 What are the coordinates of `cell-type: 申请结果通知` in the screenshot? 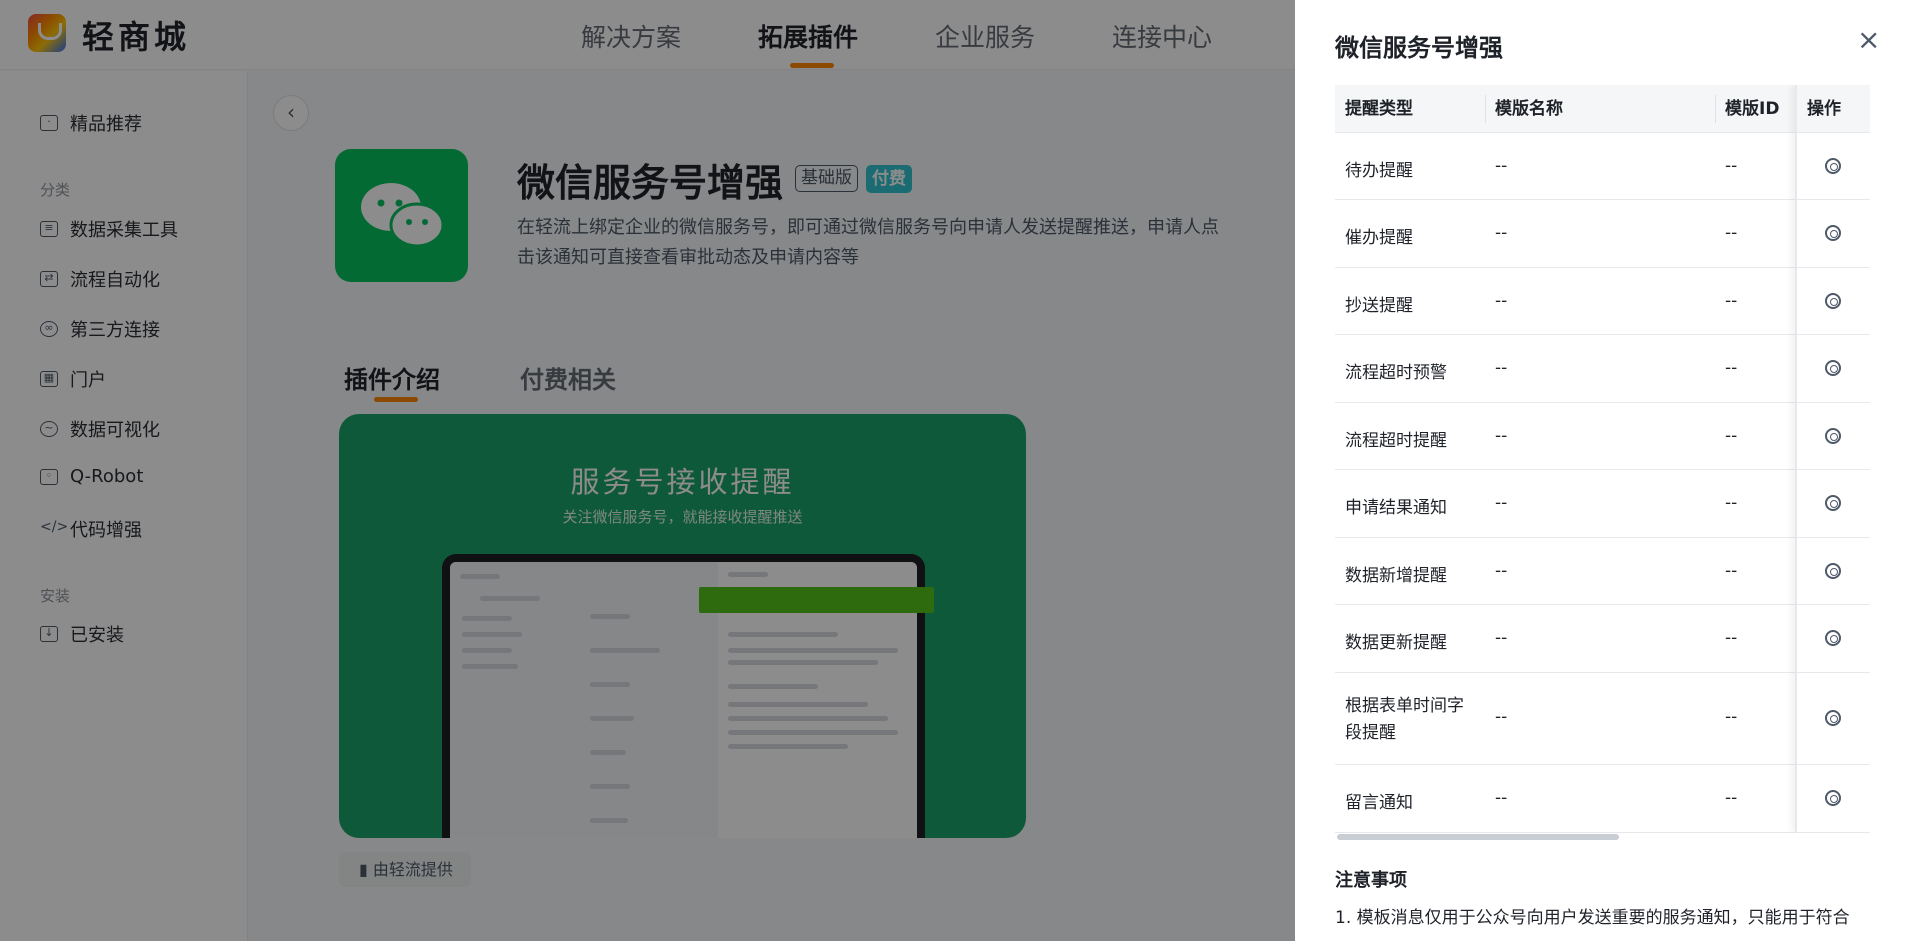 It's located at (1396, 508).